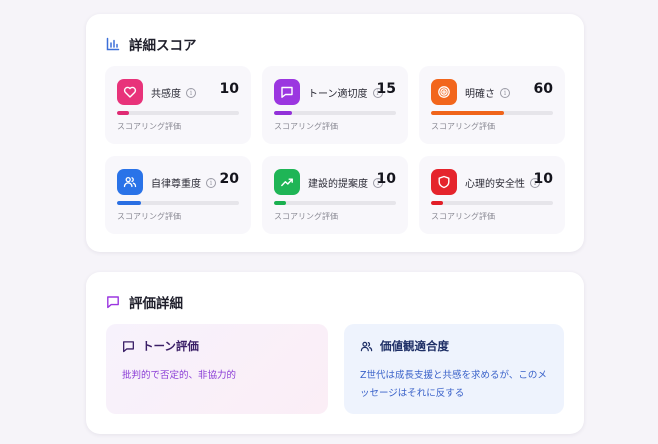 This screenshot has width=658, height=444. What do you see at coordinates (178, 105) in the screenshot?
I see `metric-card-empathy: 共感度 i 10 スコアリング評価` at bounding box center [178, 105].